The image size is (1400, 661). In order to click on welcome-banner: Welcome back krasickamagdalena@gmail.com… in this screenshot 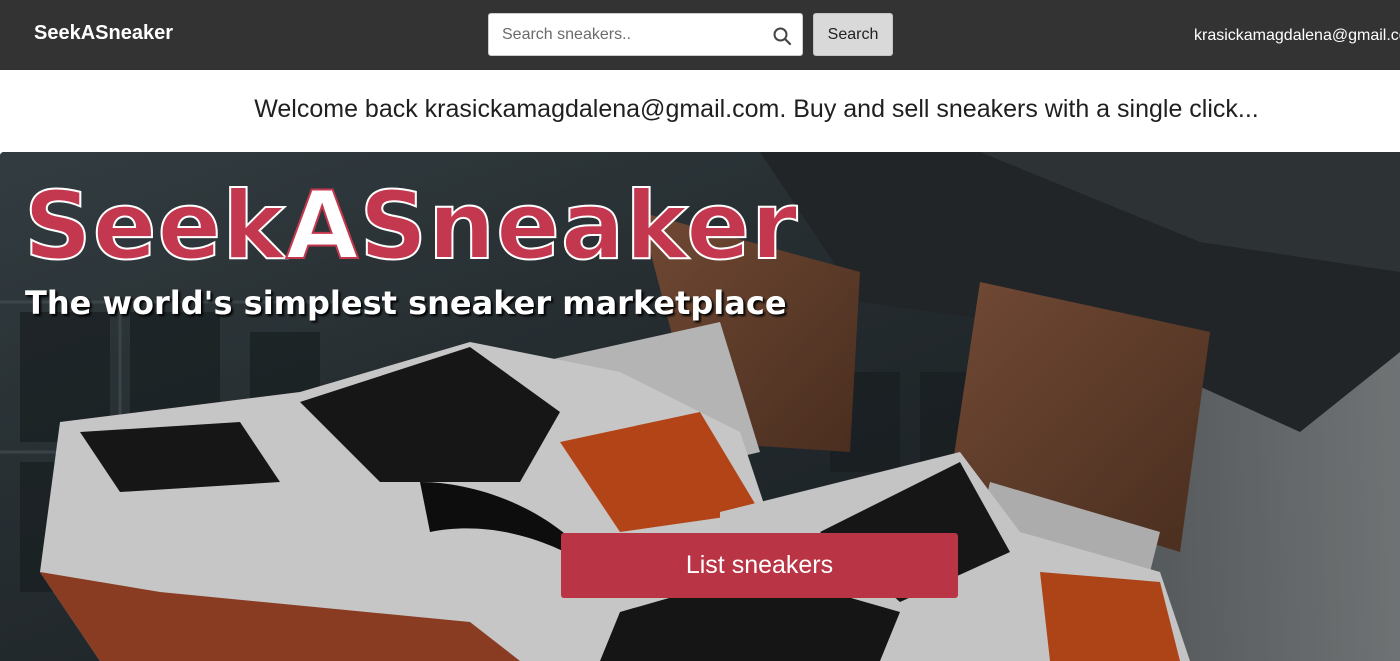, I will do `click(700, 111)`.